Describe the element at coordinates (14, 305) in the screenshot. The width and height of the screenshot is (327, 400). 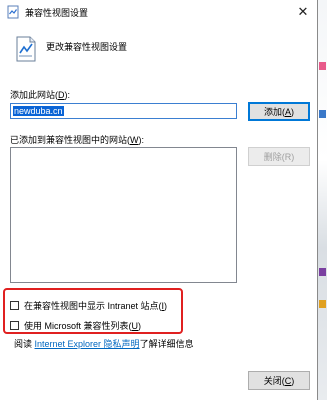
I see `intranet-checkbox` at that location.